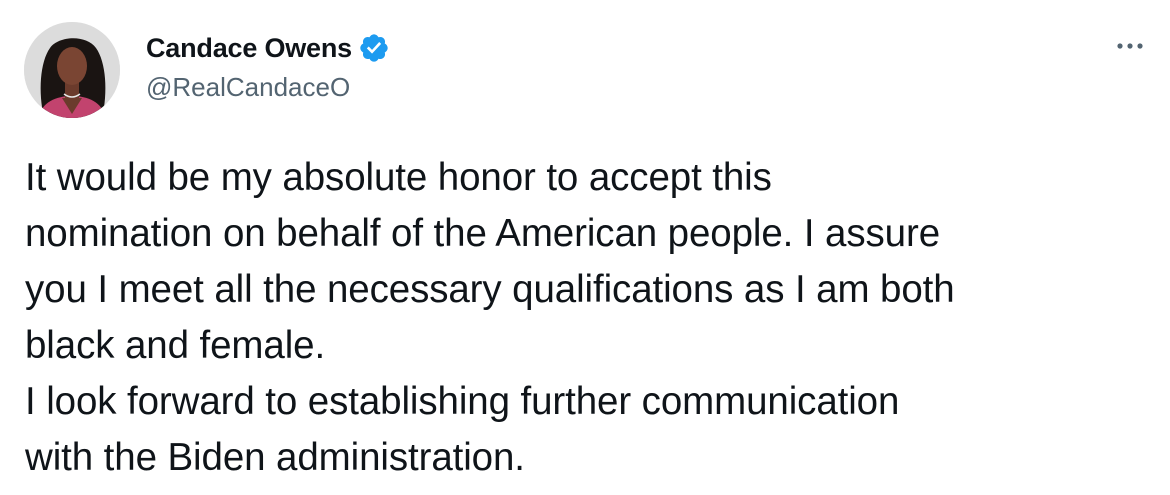  Describe the element at coordinates (374, 48) in the screenshot. I see `verified-badge-icon` at that location.